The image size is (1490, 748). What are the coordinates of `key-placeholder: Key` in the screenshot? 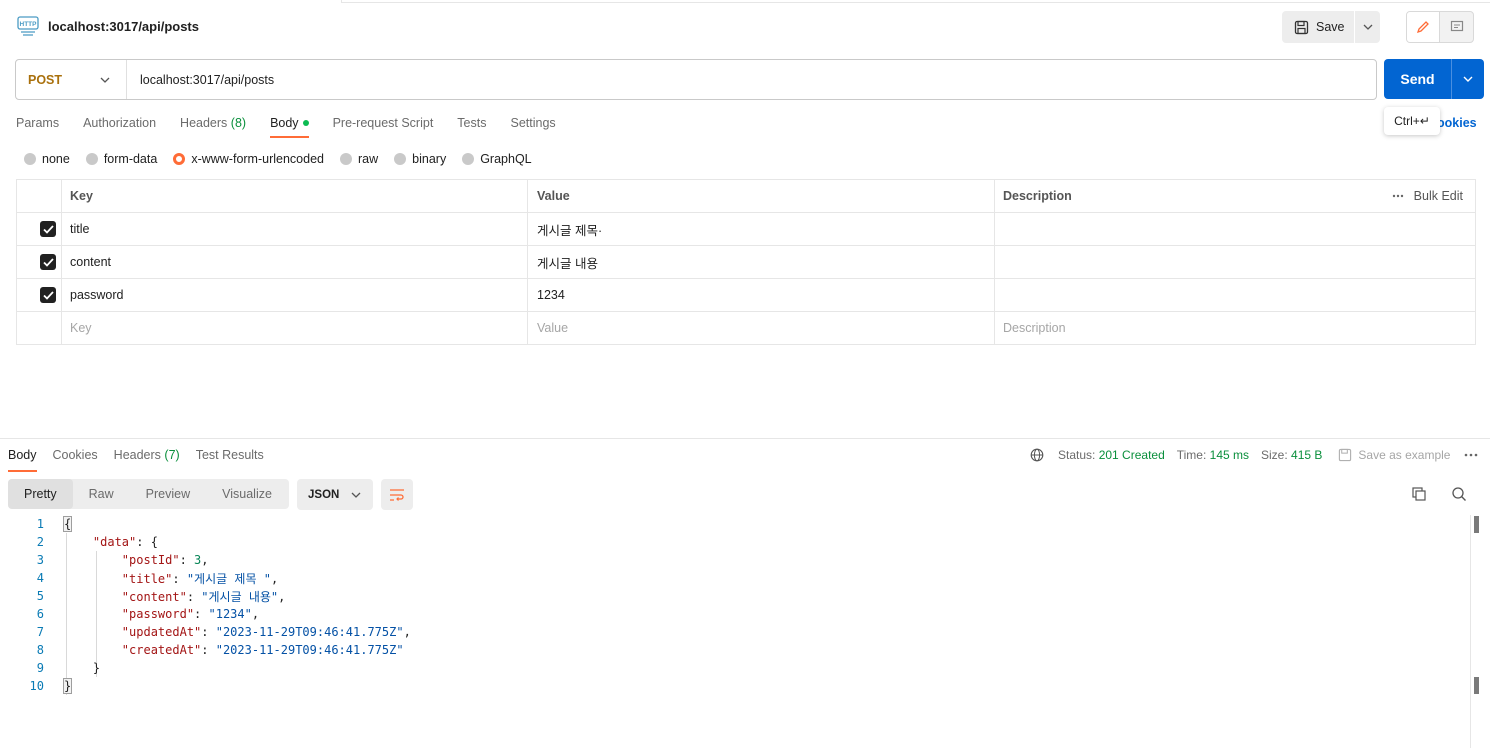 It's located at (294, 328).